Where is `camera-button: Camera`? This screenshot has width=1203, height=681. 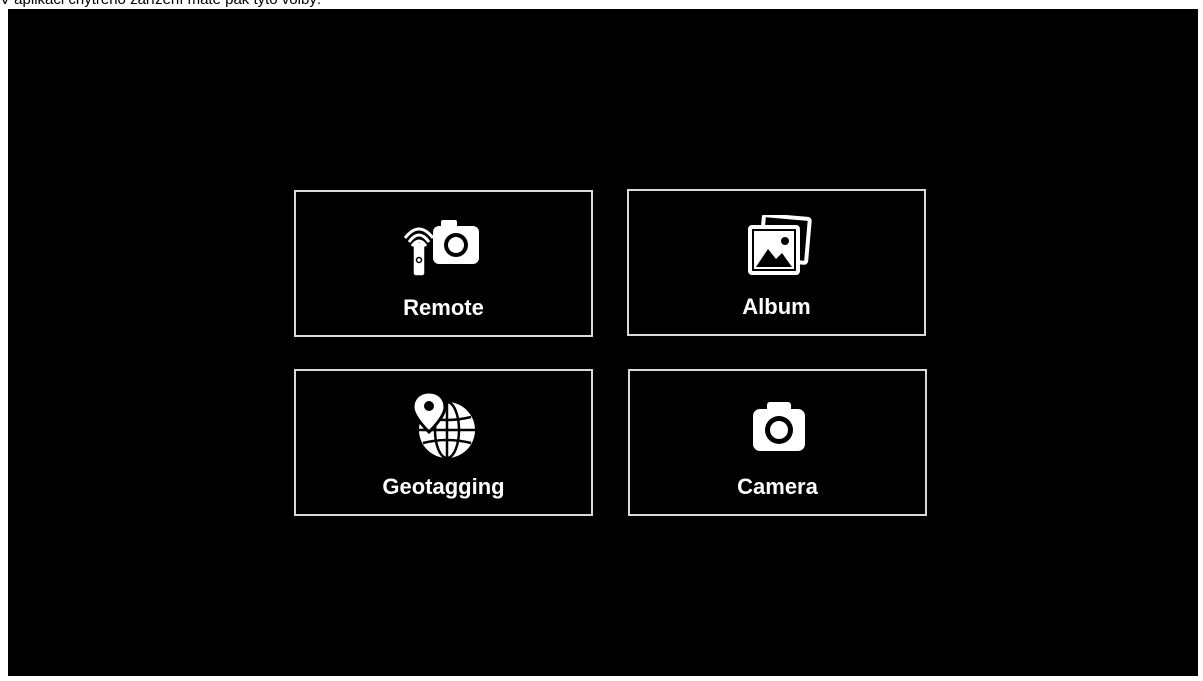 camera-button: Camera is located at coordinates (777, 442).